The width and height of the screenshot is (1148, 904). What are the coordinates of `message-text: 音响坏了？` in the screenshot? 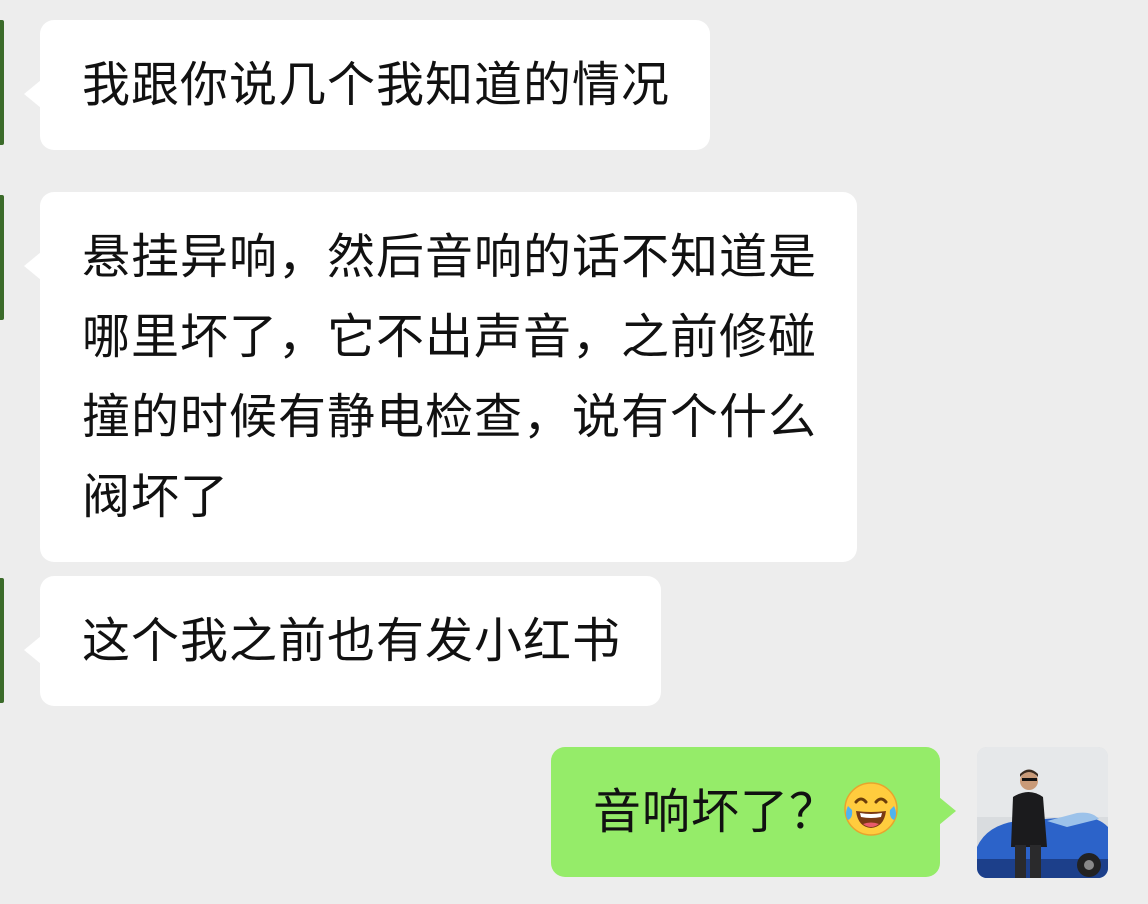 It's located at (715, 812).